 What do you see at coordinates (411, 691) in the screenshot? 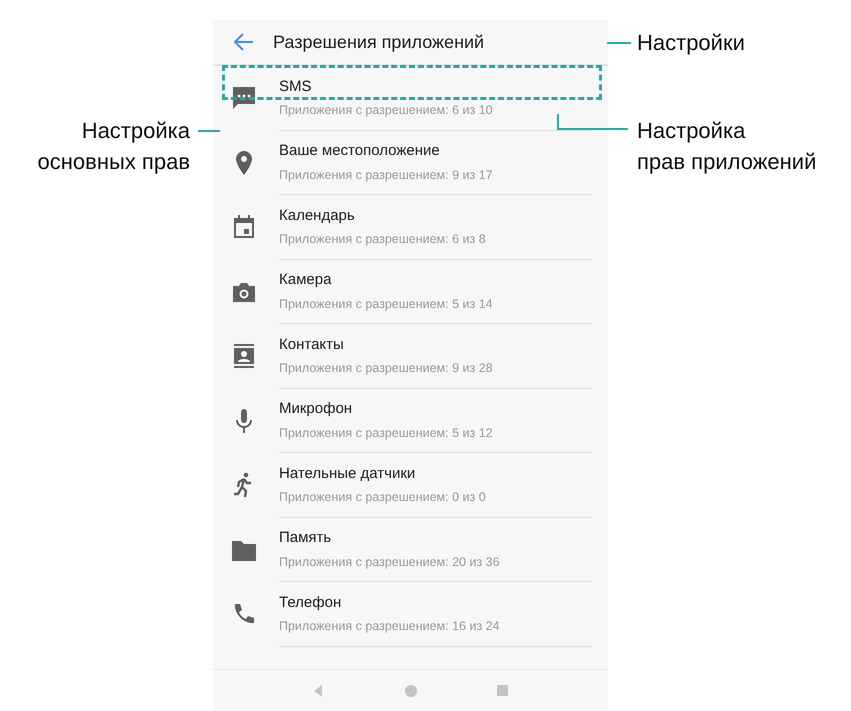
I see `home-icon` at bounding box center [411, 691].